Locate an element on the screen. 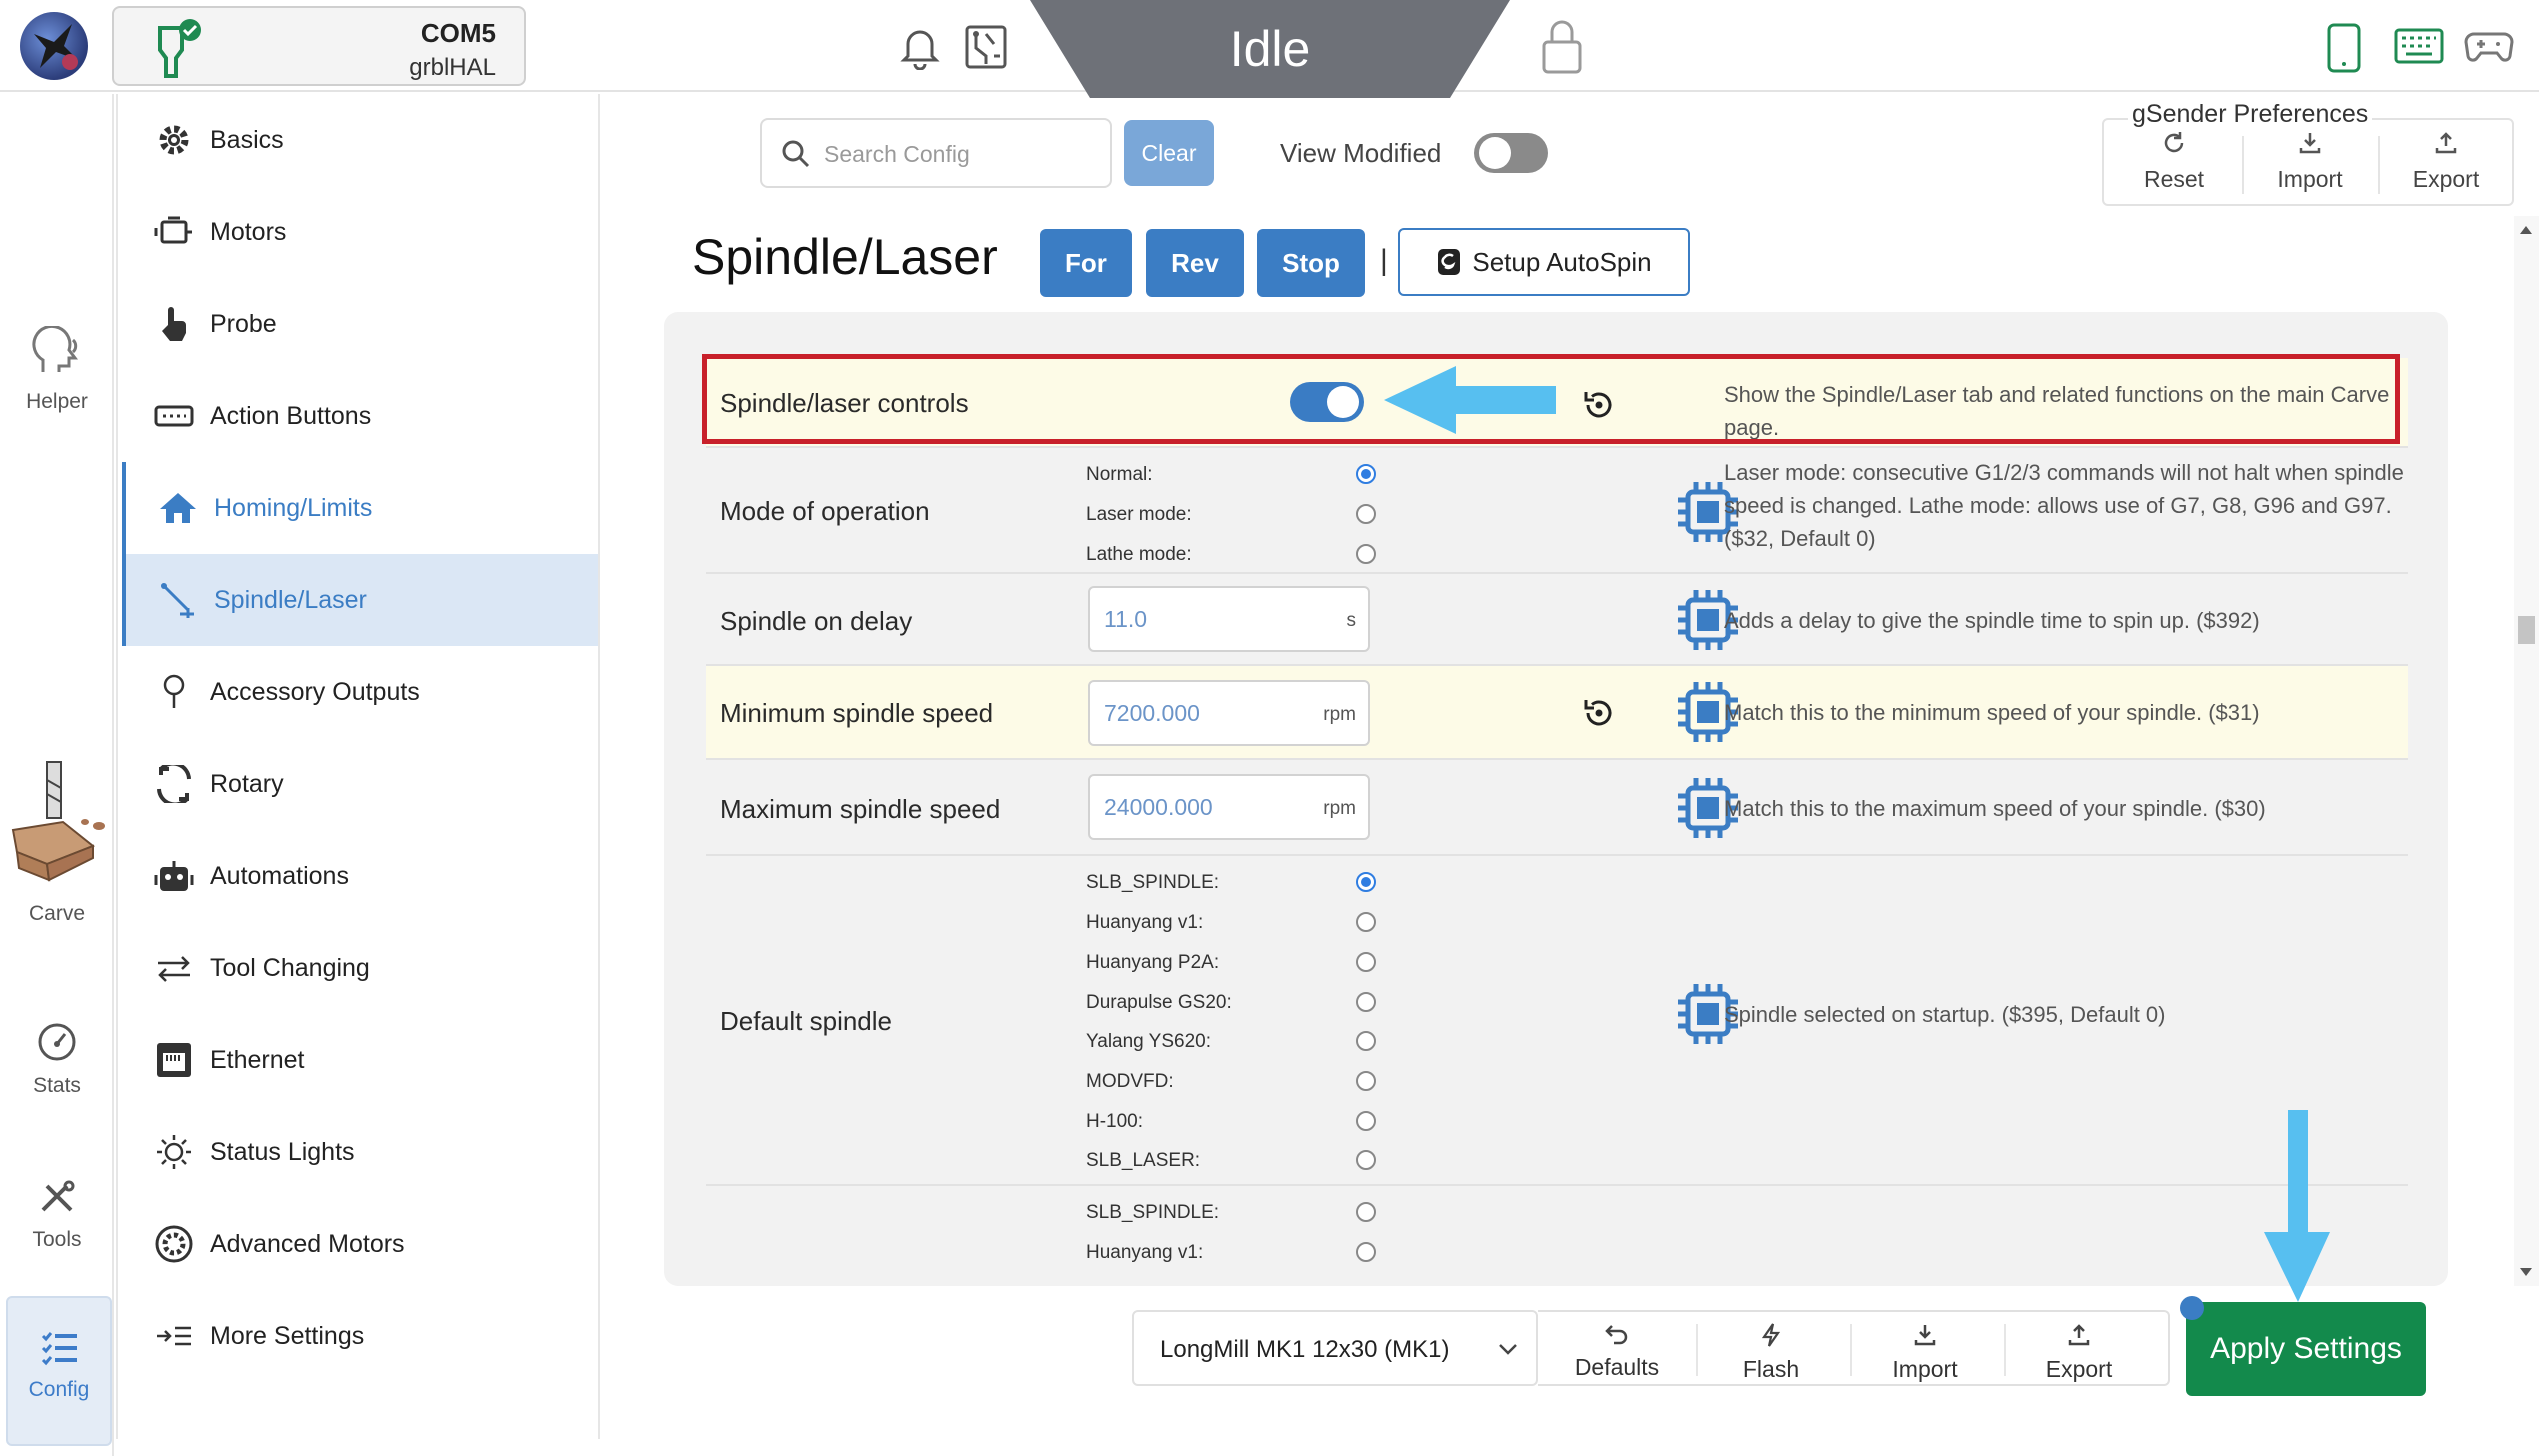 This screenshot has width=2539, height=1456. pref-export-button: Export is located at coordinates (2446, 165).